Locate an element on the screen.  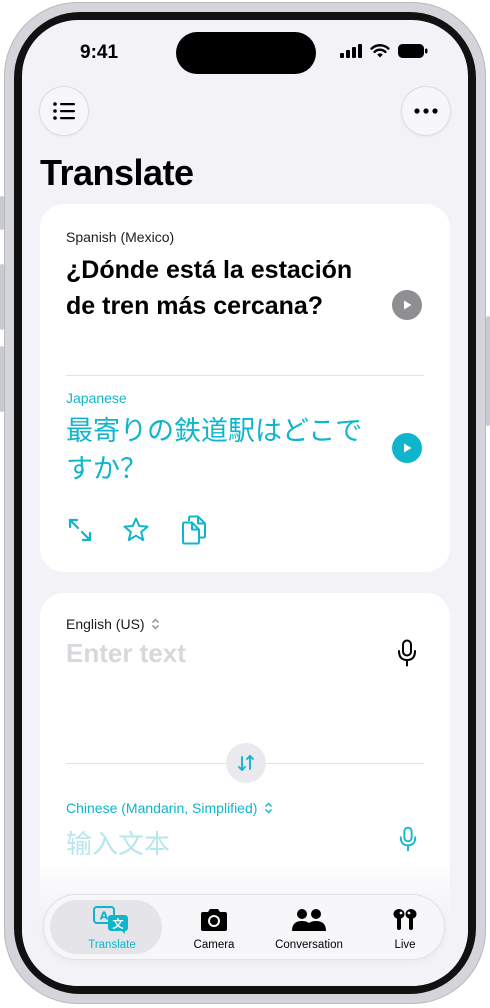
tab-translate: A 文 Translate is located at coordinates (106, 927).